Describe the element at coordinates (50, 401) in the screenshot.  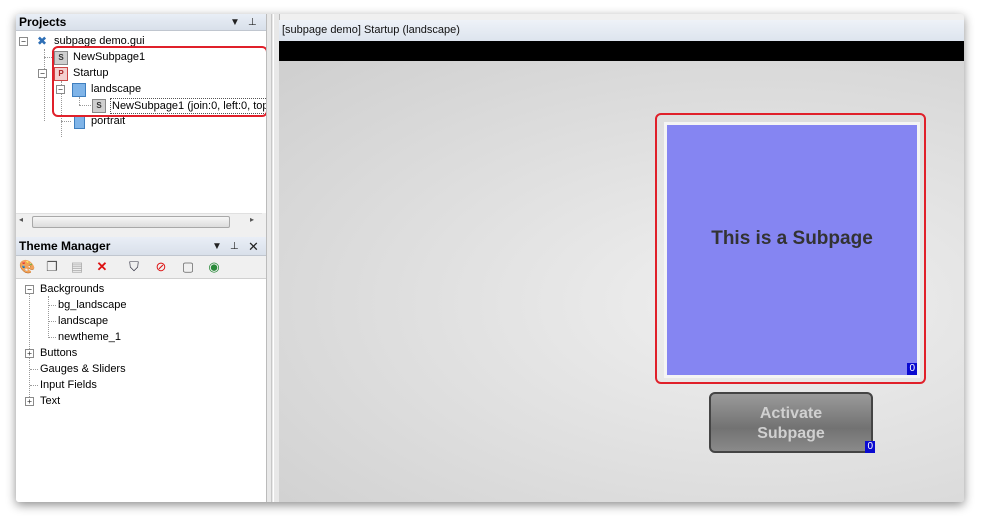
I see `theme-item-text: Text` at that location.